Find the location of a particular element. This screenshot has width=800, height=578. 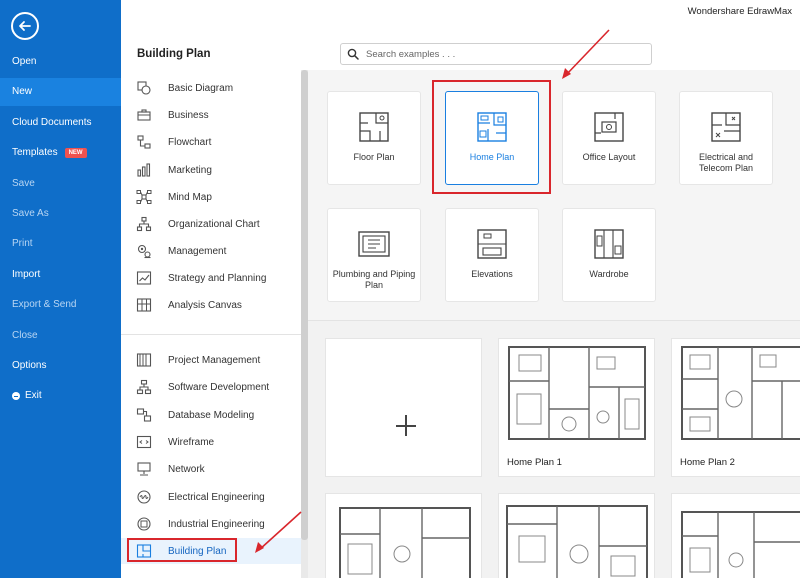

category-label: Management is located at coordinates (197, 251).